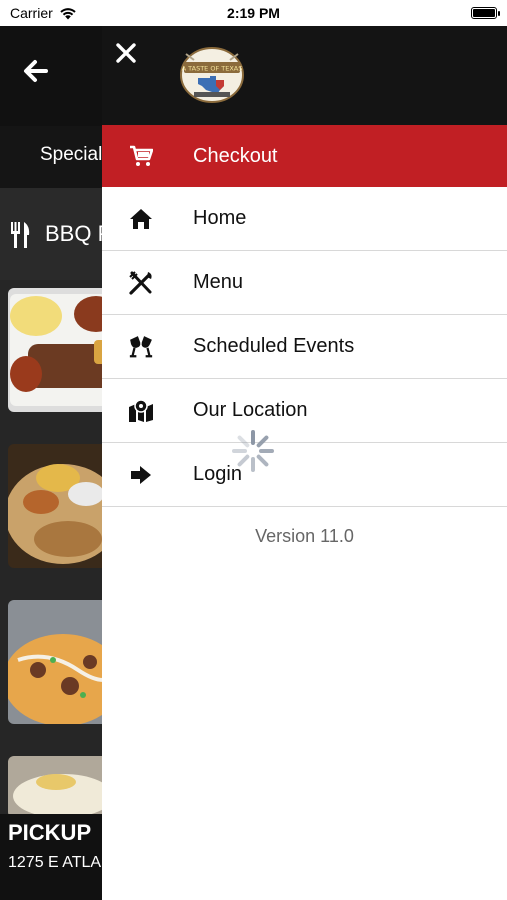 The height and width of the screenshot is (900, 507). Describe the element at coordinates (304, 156) in the screenshot. I see `menu-item-checkout: Checkout` at that location.